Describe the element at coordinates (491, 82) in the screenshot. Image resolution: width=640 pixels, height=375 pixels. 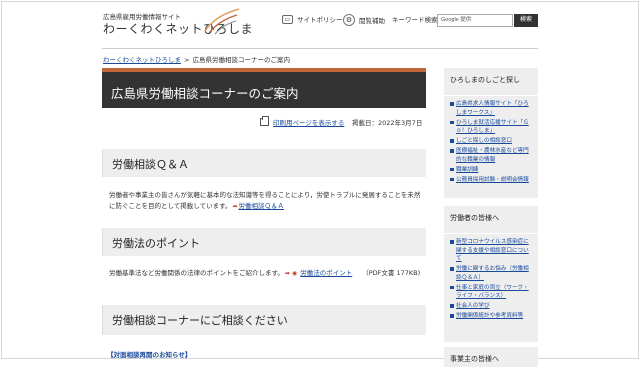
I see `sidebar-heading: ひろしまのしごと探し` at that location.